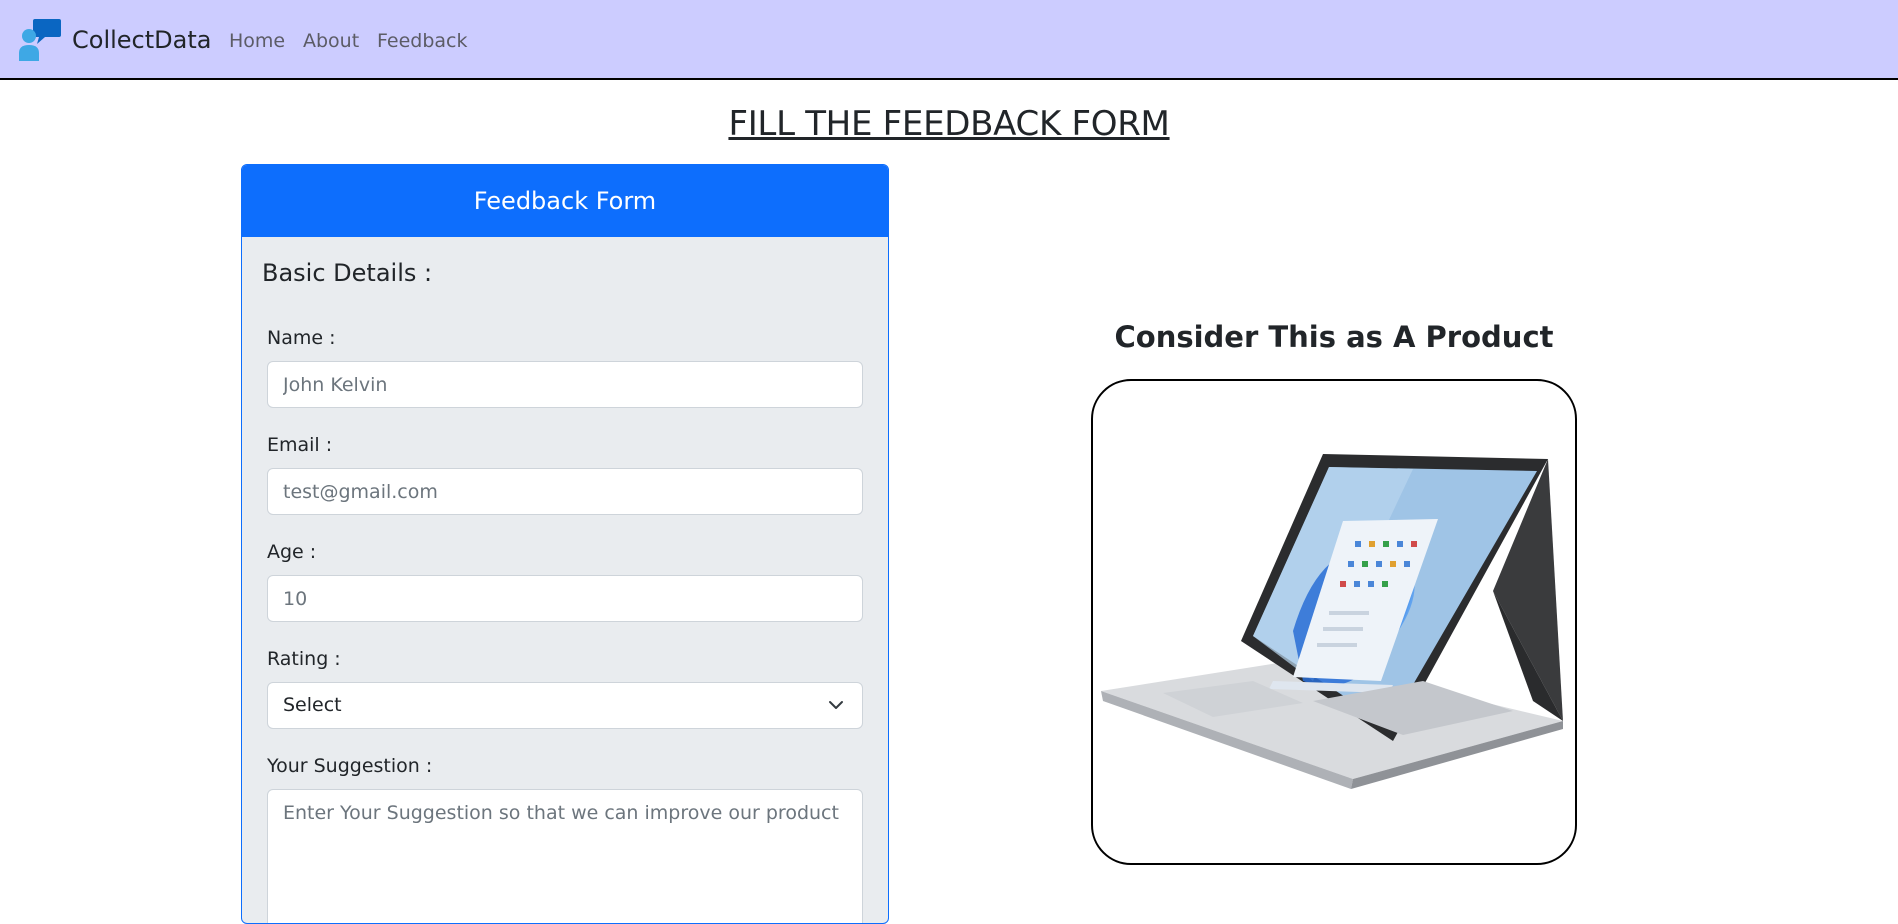 This screenshot has height=924, width=1898. I want to click on nav-link-home: Home, so click(257, 41).